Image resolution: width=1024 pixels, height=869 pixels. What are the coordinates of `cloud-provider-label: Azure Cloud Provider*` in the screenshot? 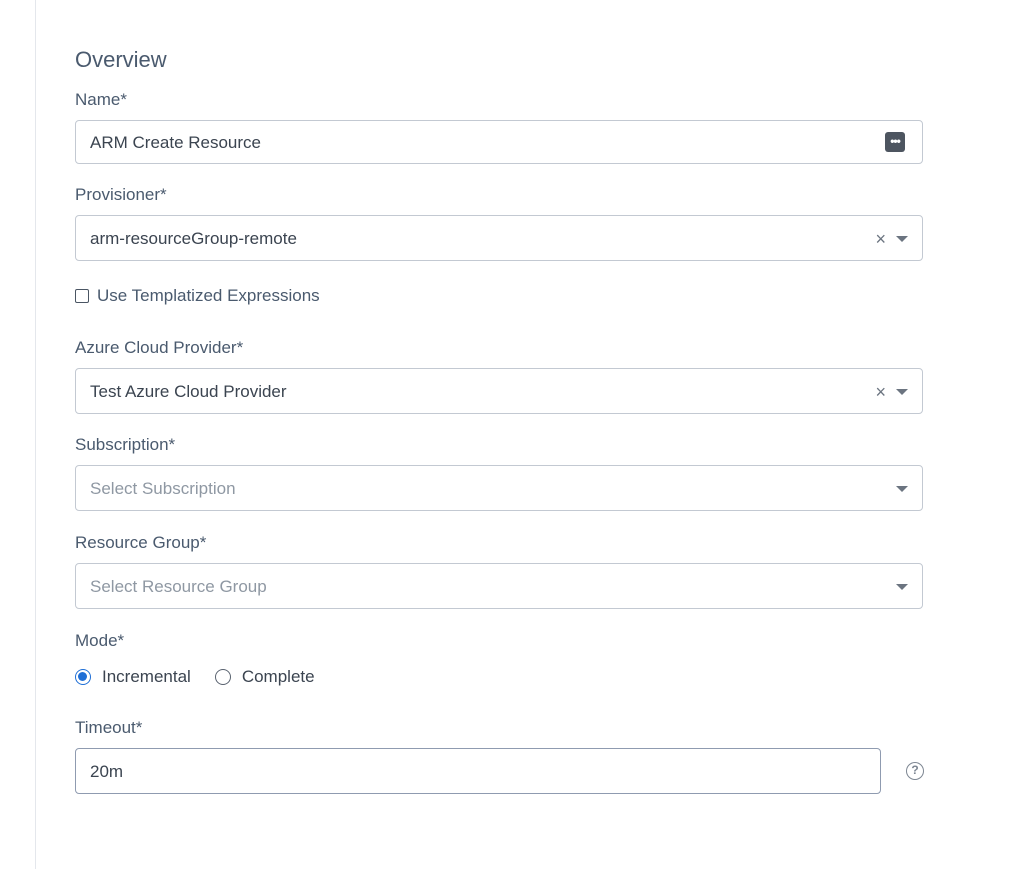 It's located at (159, 347).